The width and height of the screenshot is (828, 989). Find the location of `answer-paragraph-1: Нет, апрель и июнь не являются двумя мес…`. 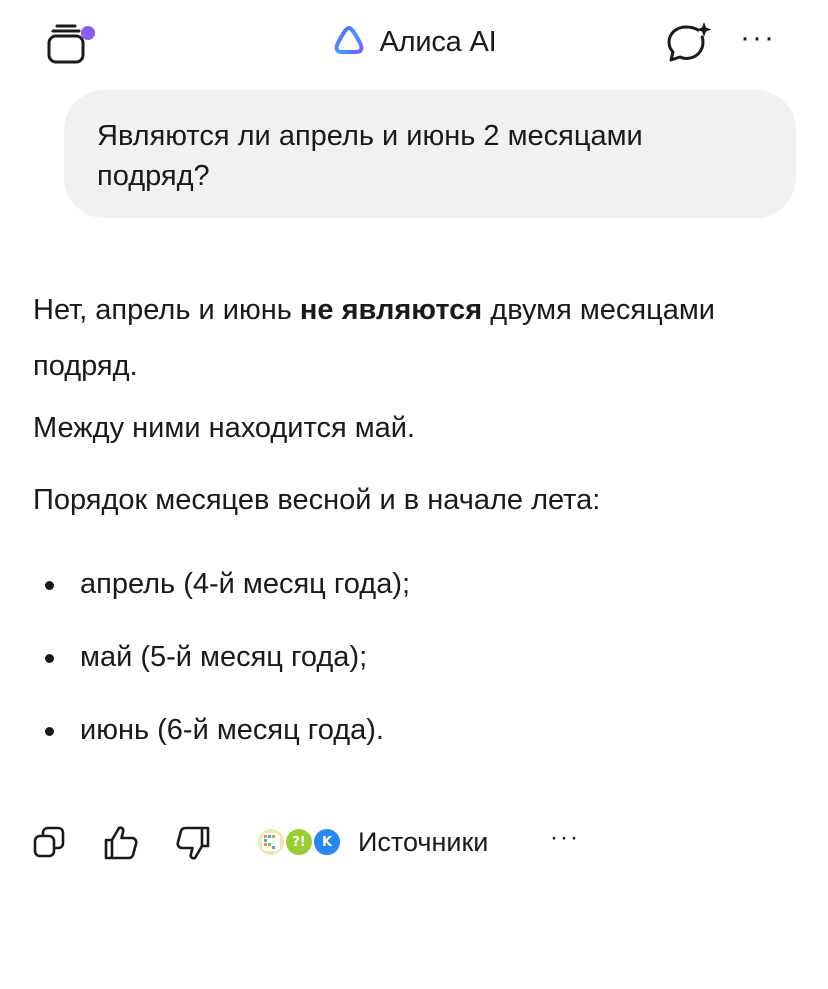

answer-paragraph-1: Нет, апрель и июнь не являются двумя мес… is located at coordinates (413, 338).